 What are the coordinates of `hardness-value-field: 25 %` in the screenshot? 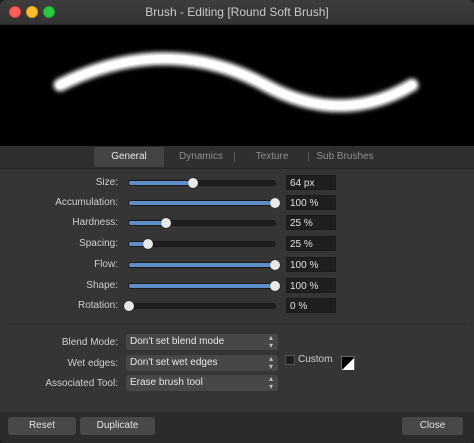 It's located at (311, 222).